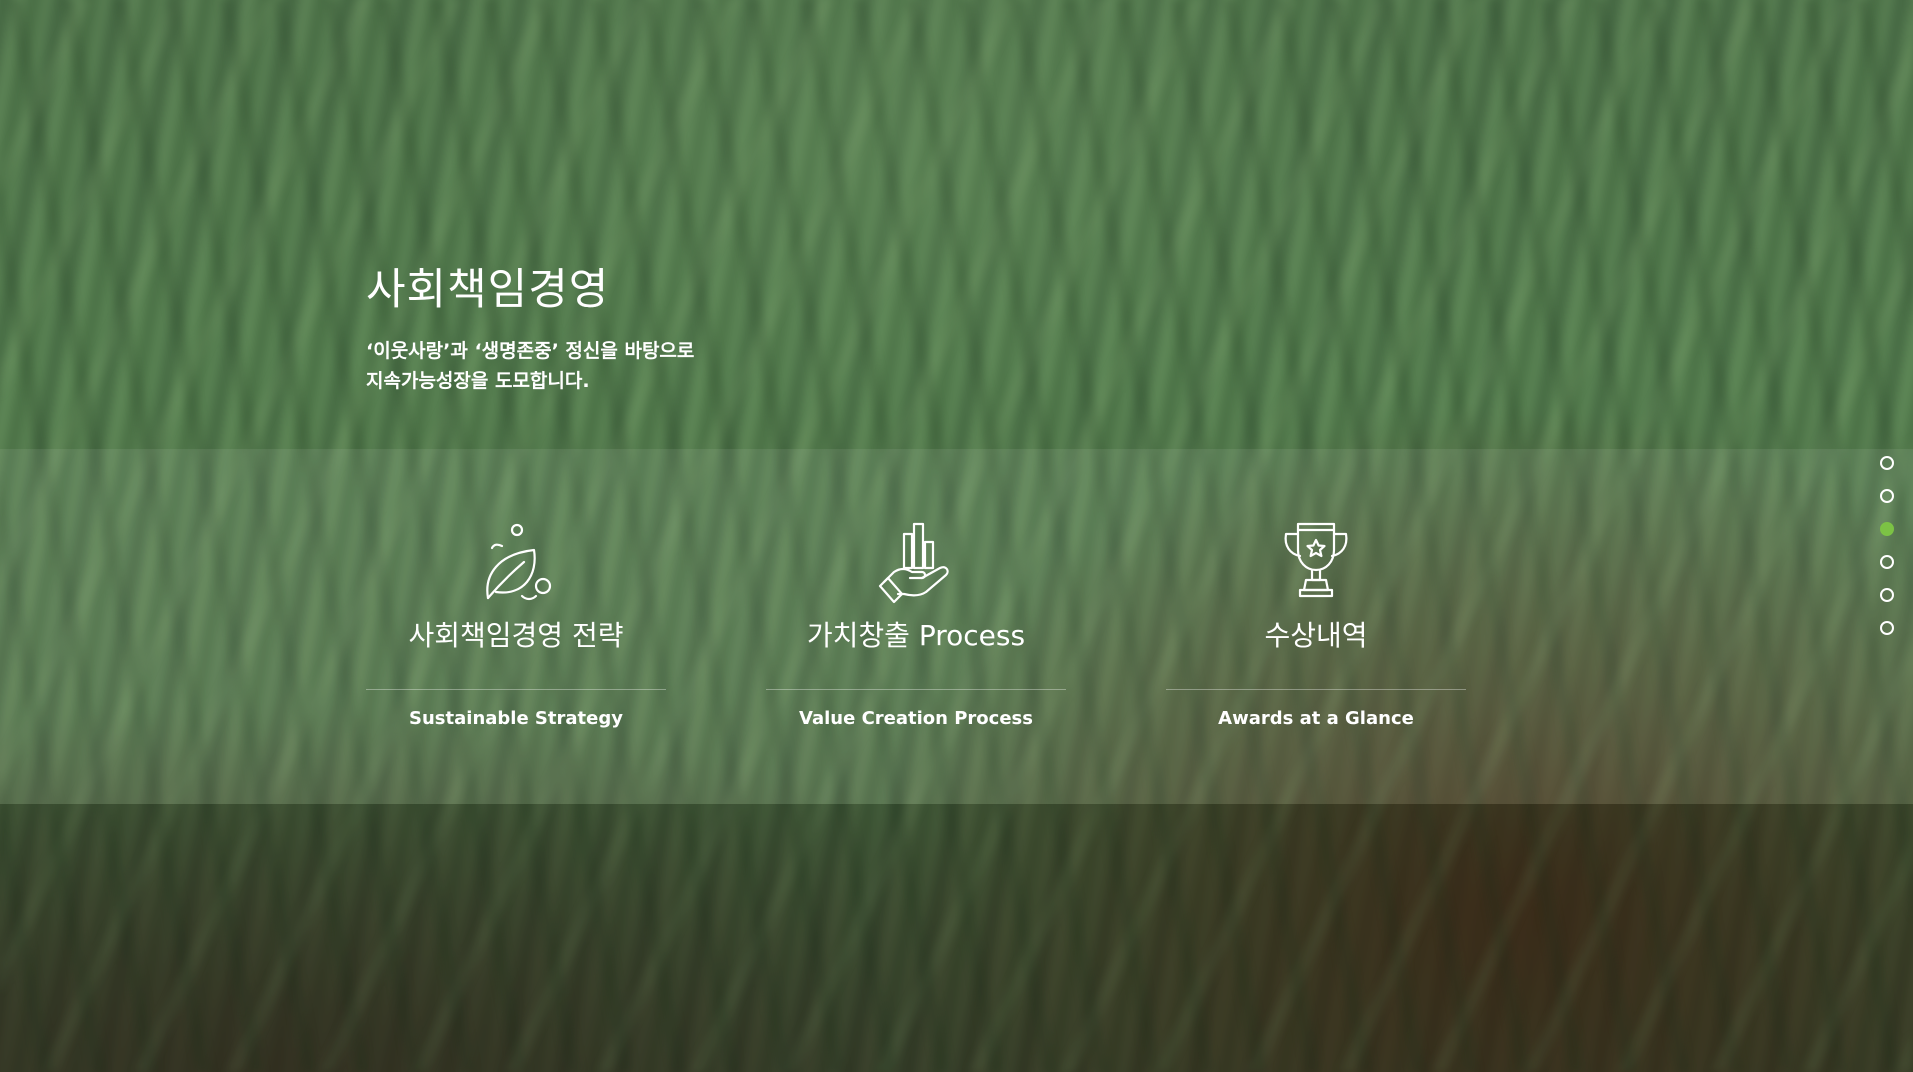  Describe the element at coordinates (516, 718) in the screenshot. I see `card-subtitle: Sustainable Strategy` at that location.